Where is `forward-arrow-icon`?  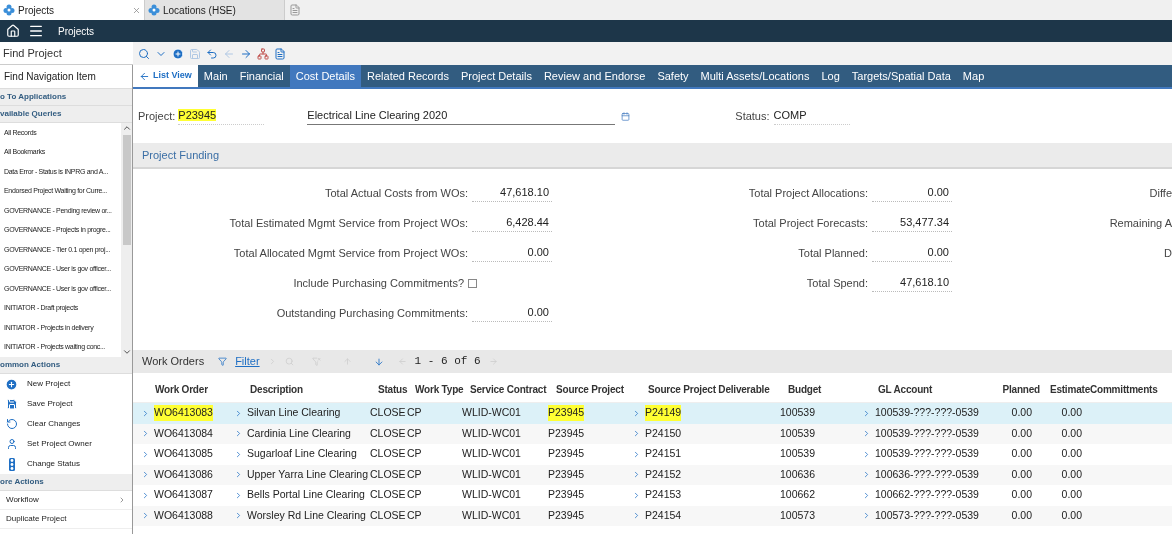 forward-arrow-icon is located at coordinates (246, 53).